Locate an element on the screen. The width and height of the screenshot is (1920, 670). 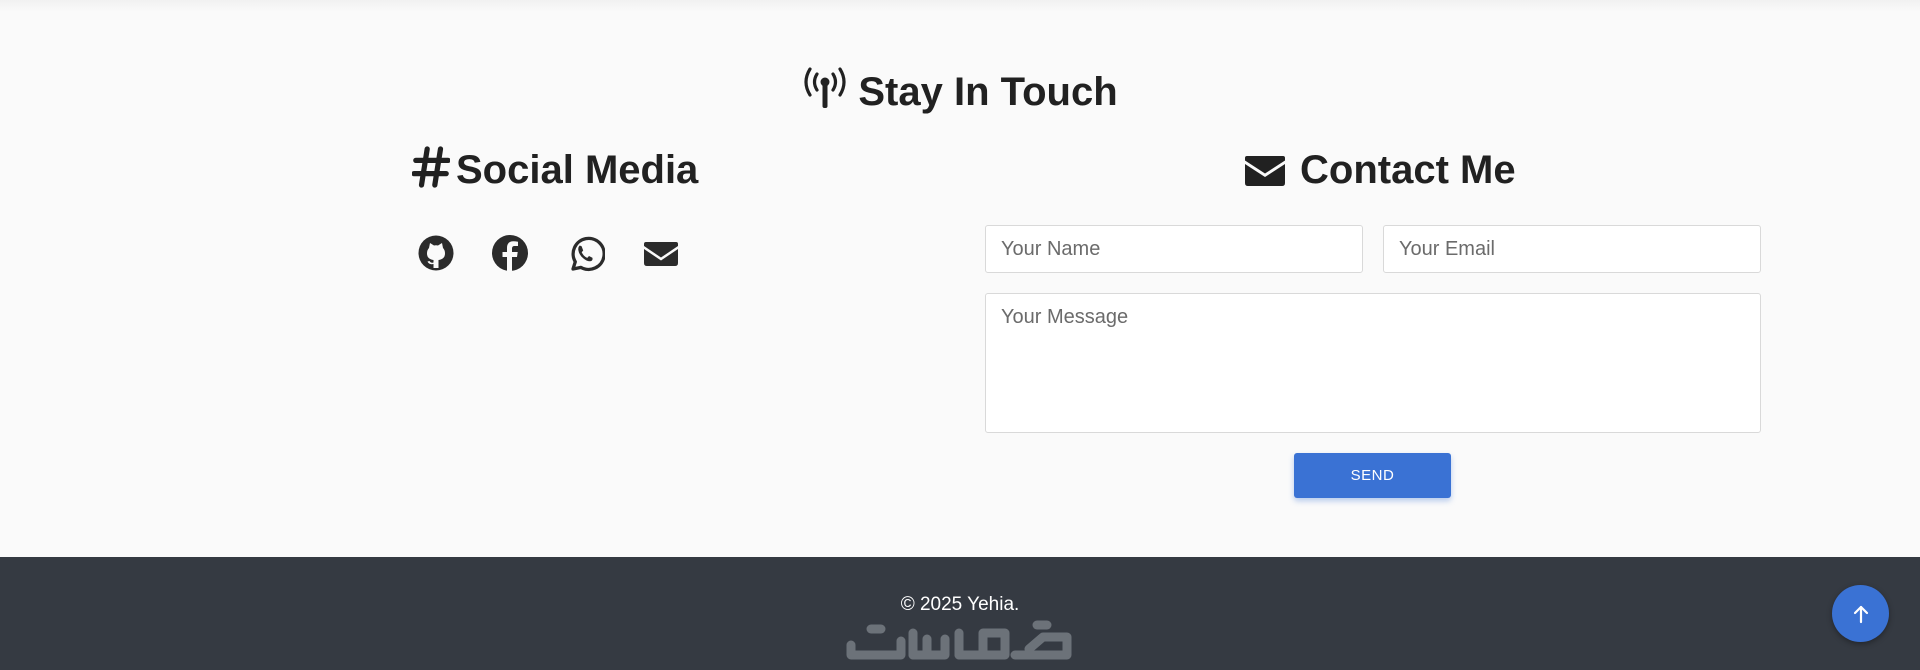
arrow-up-icon is located at coordinates (1860, 614).